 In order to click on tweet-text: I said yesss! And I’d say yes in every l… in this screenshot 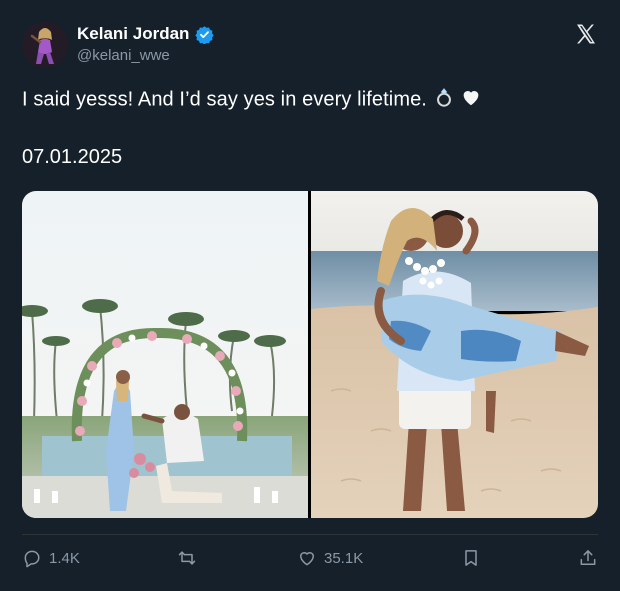, I will do `click(252, 100)`.